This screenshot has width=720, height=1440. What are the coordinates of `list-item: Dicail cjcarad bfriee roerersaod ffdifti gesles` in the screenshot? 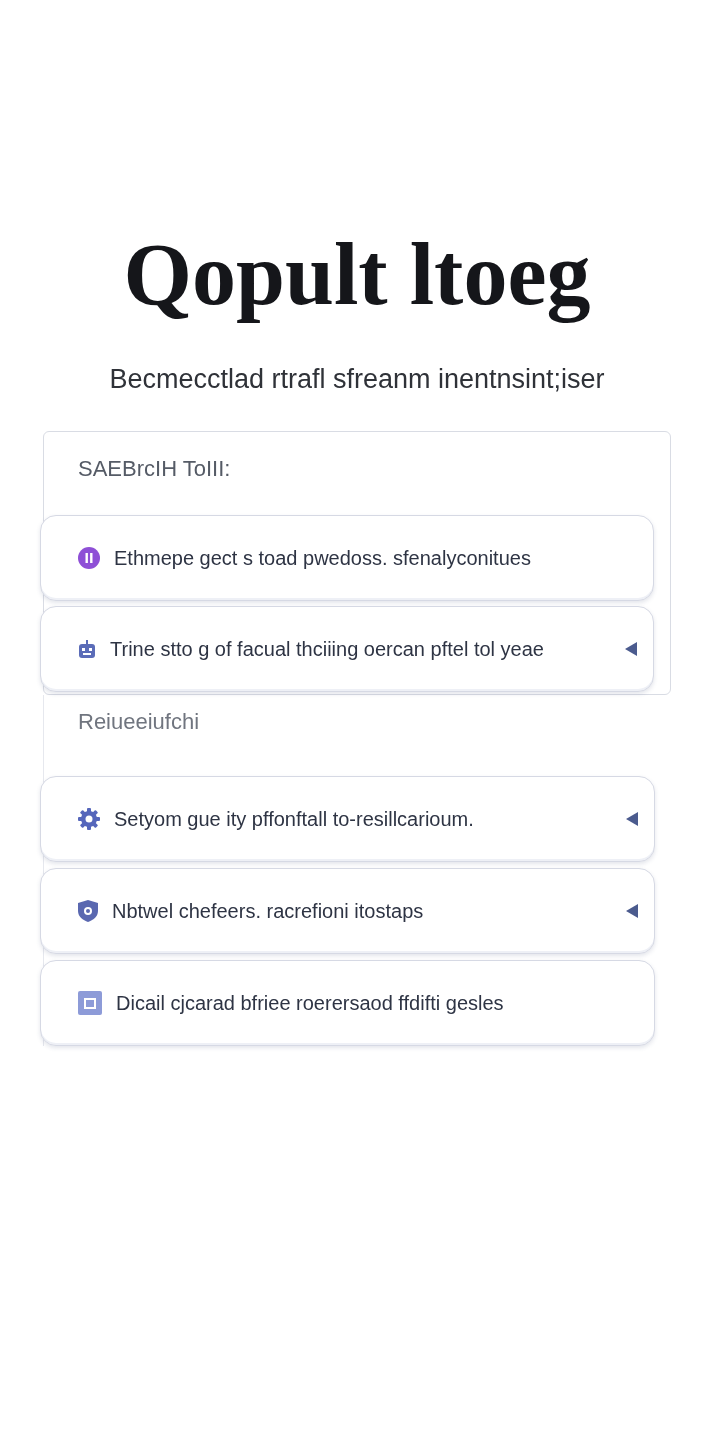 It's located at (347, 1003).